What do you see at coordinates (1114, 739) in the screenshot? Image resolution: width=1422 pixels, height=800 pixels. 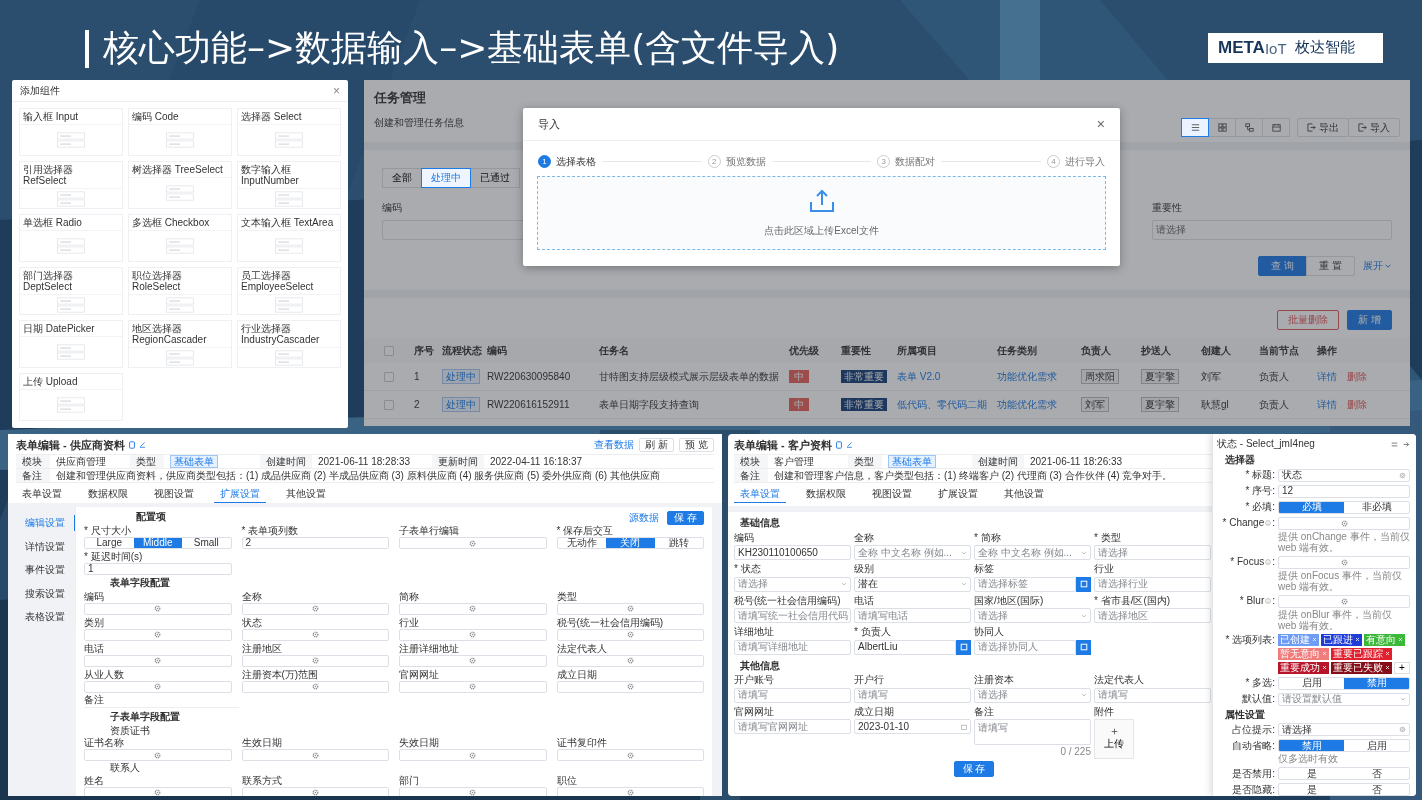 I see `upload-button: 上传` at bounding box center [1114, 739].